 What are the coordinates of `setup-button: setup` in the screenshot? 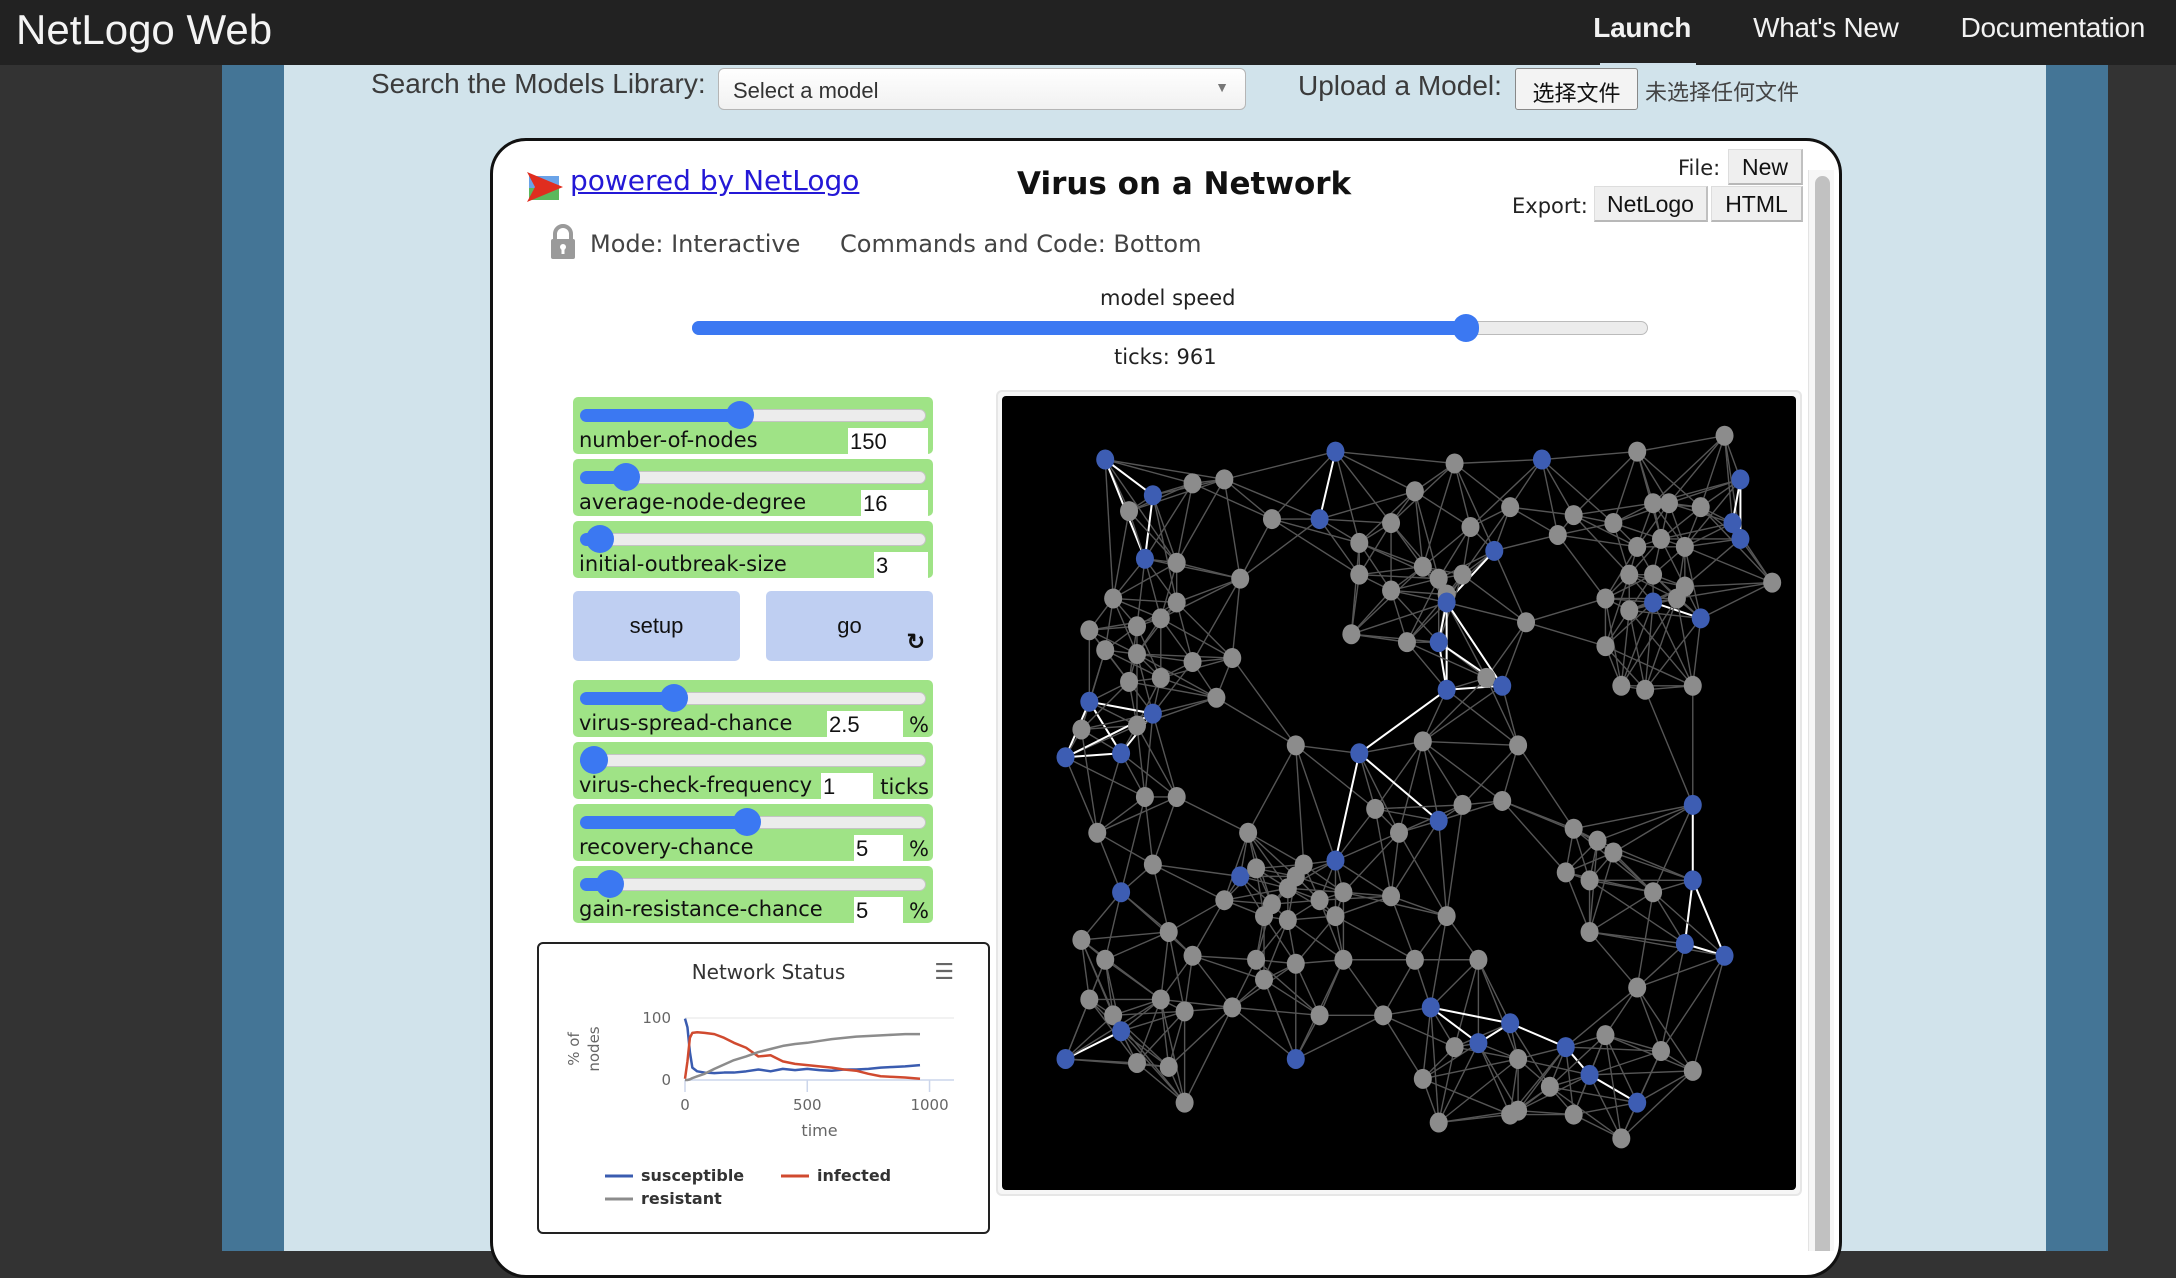 It's located at (656, 626).